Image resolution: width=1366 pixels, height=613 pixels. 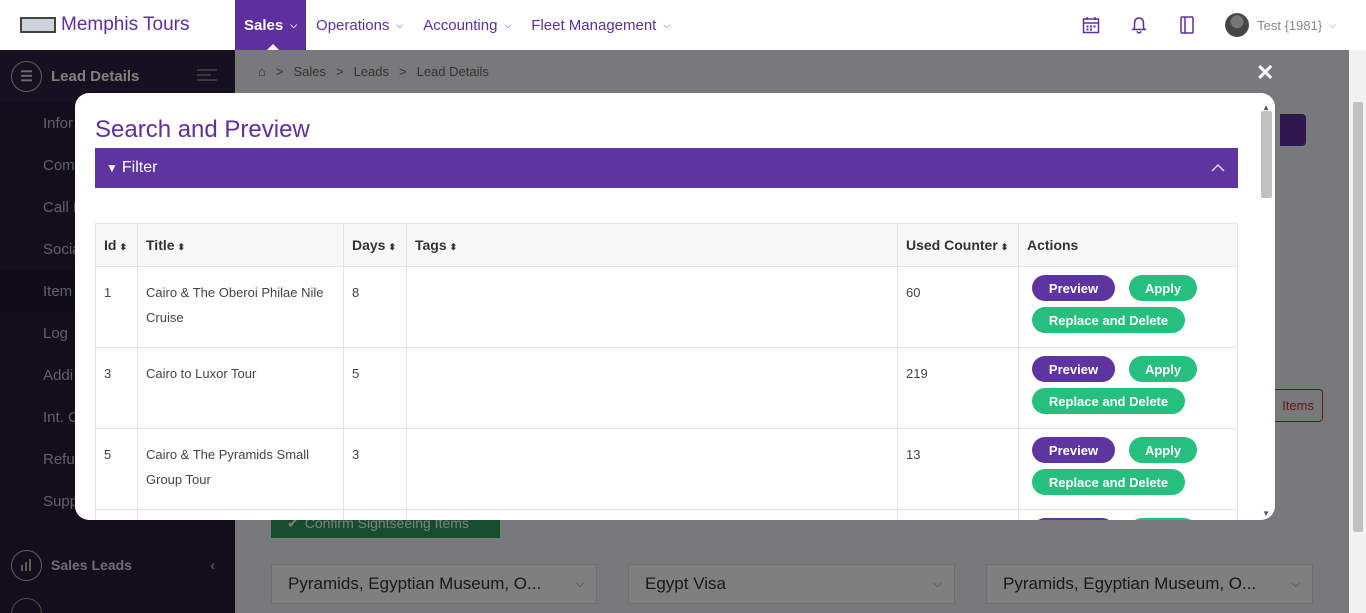 What do you see at coordinates (1265, 73) in the screenshot?
I see `close-icon: ✕` at bounding box center [1265, 73].